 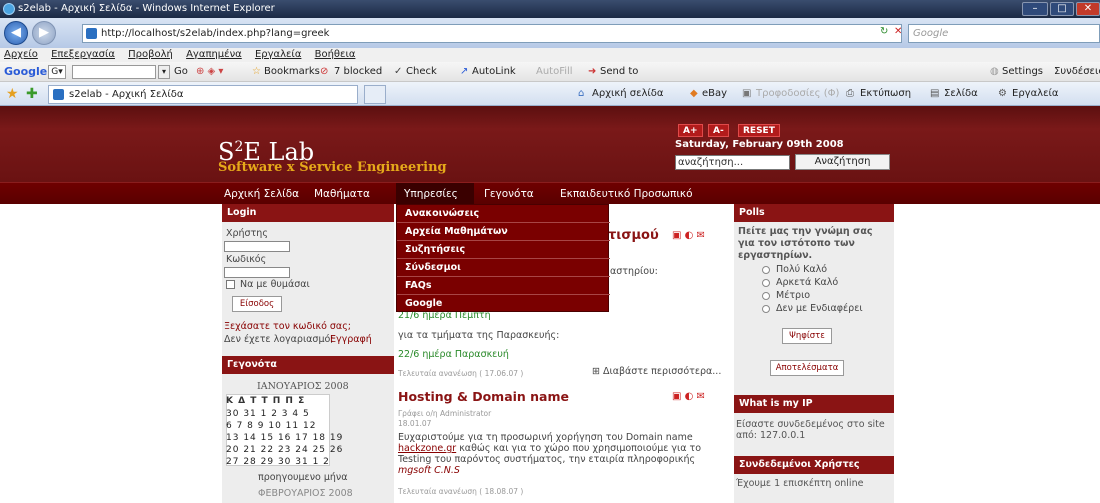 I want to click on menu-favorites: Αγαπημένα, so click(x=214, y=54).